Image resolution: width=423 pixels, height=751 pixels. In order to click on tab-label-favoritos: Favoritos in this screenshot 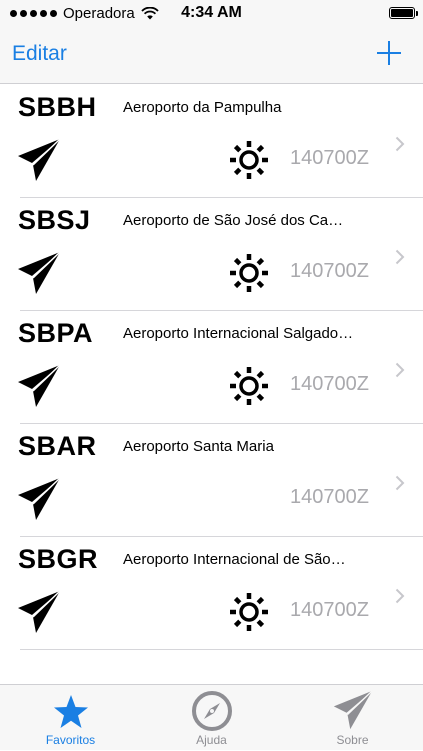, I will do `click(70, 740)`.